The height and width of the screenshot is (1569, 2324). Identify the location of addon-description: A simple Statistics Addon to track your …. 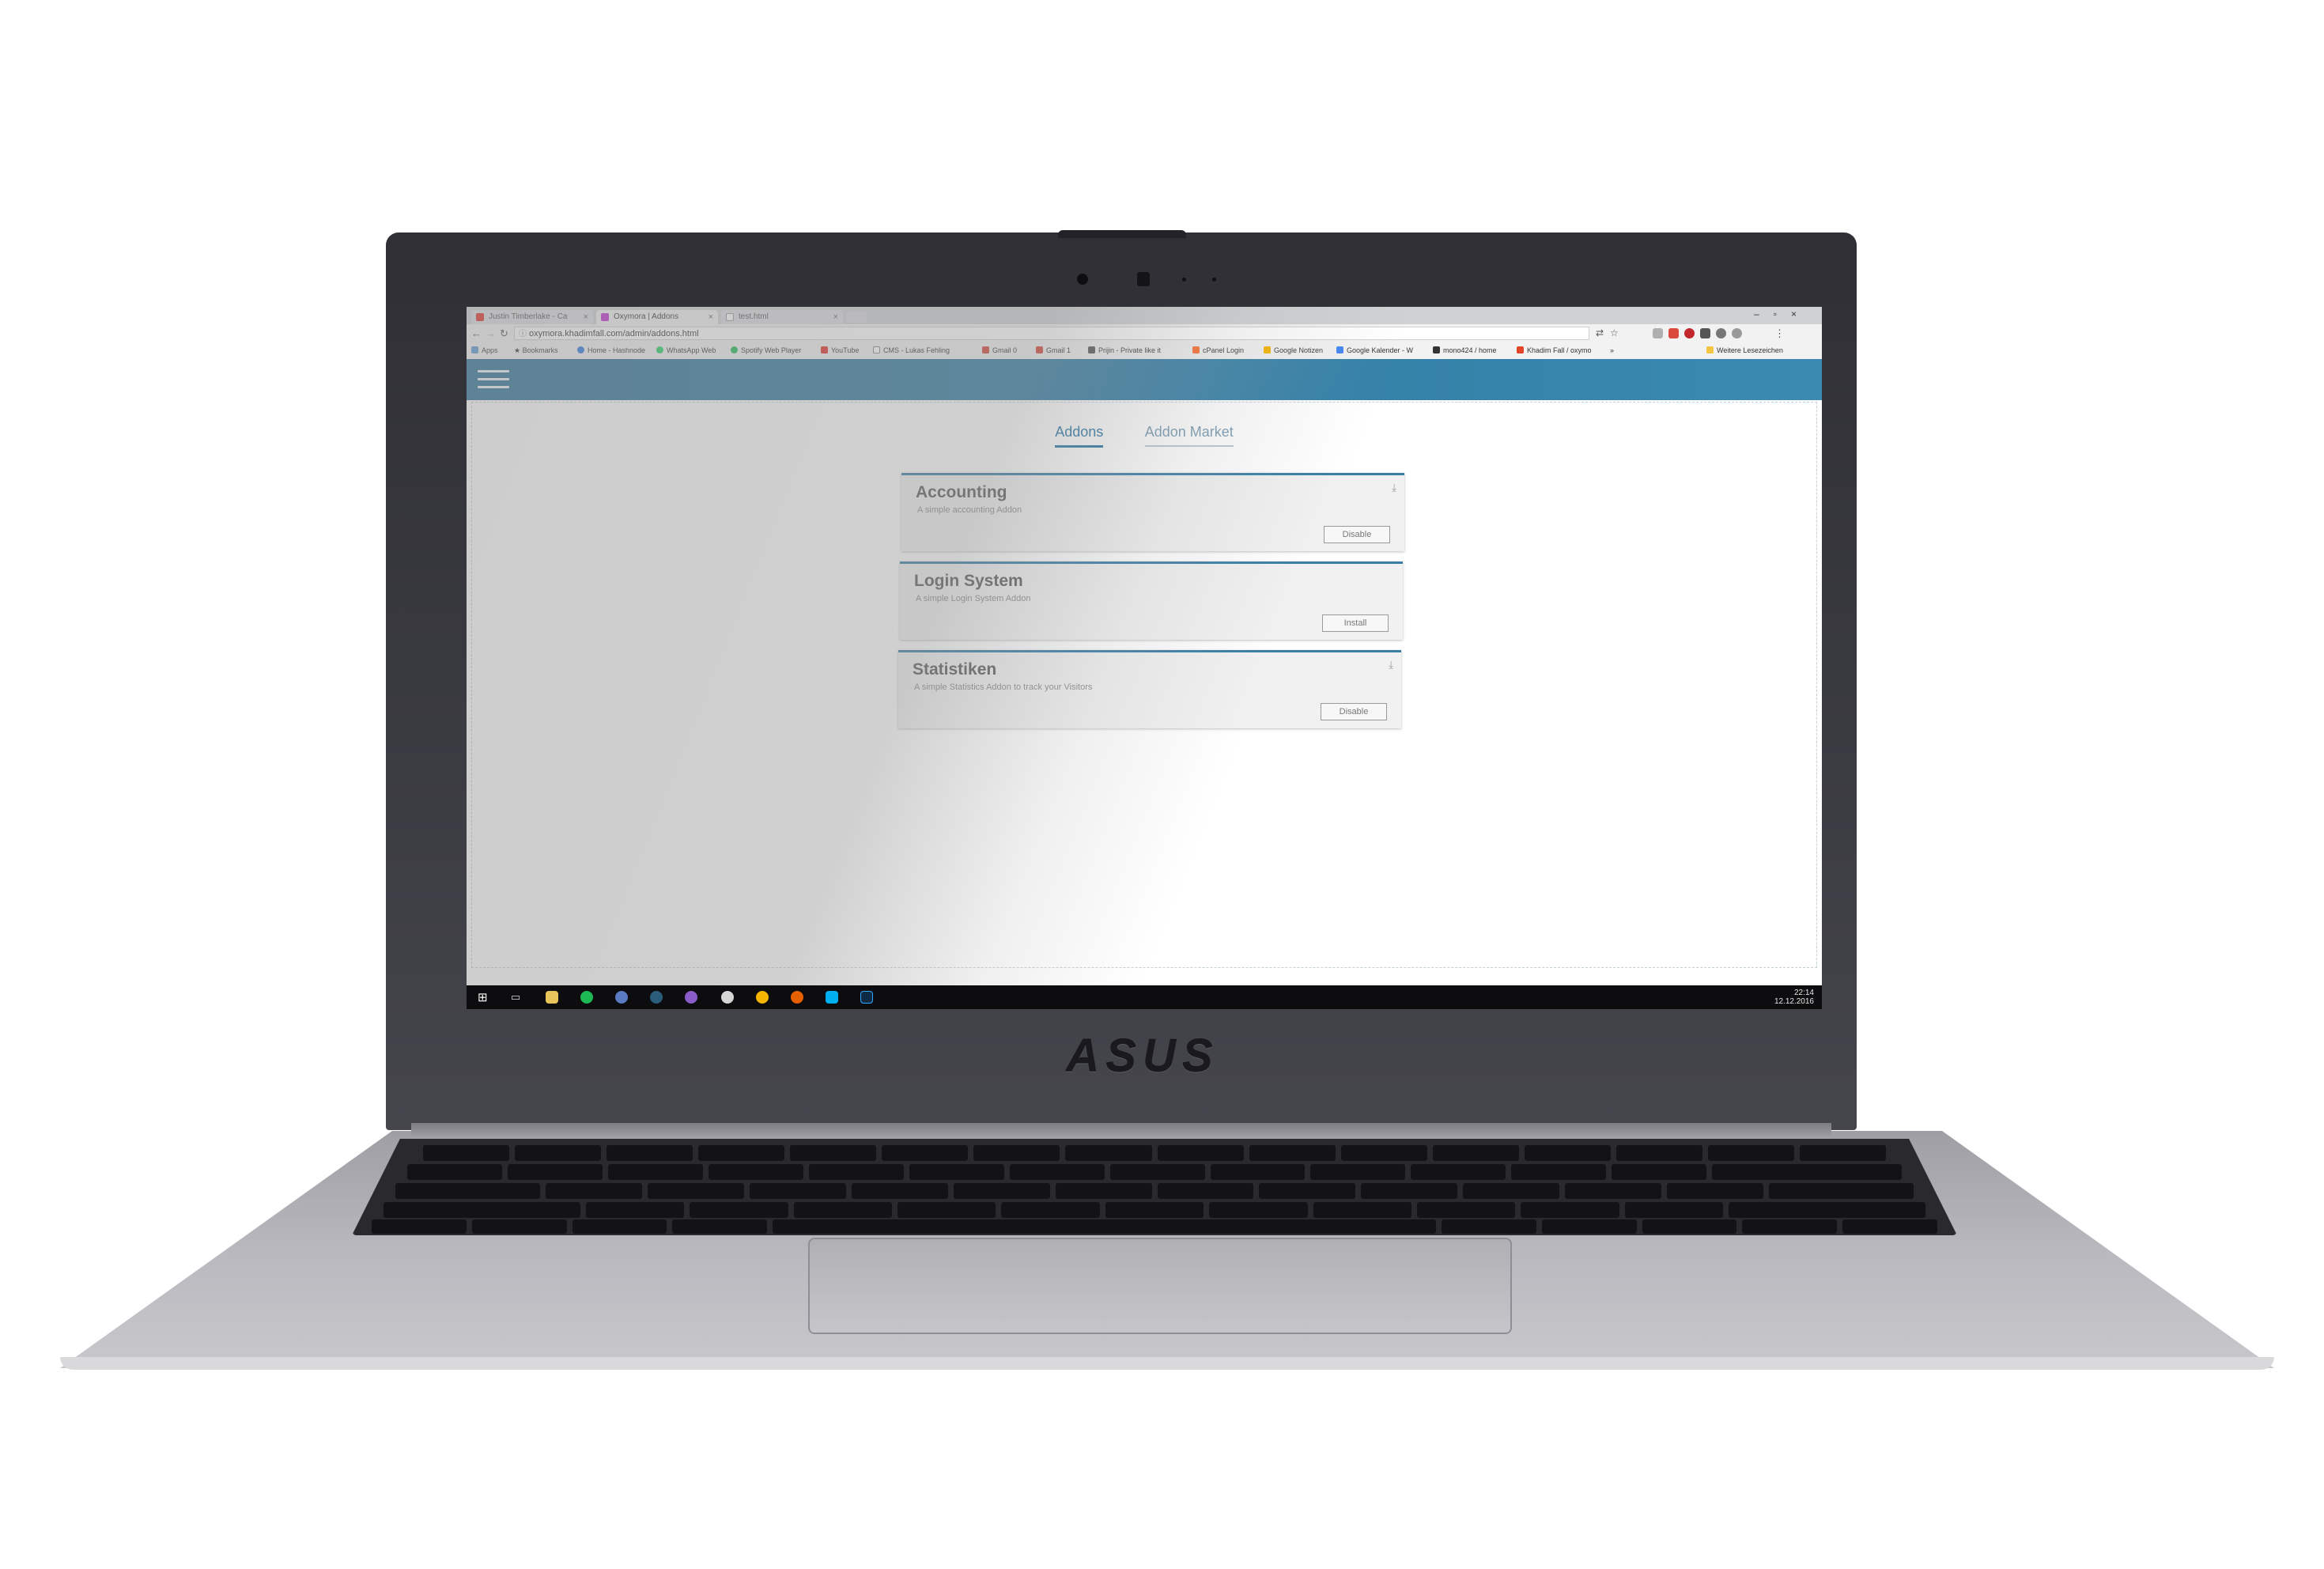
(1004, 687).